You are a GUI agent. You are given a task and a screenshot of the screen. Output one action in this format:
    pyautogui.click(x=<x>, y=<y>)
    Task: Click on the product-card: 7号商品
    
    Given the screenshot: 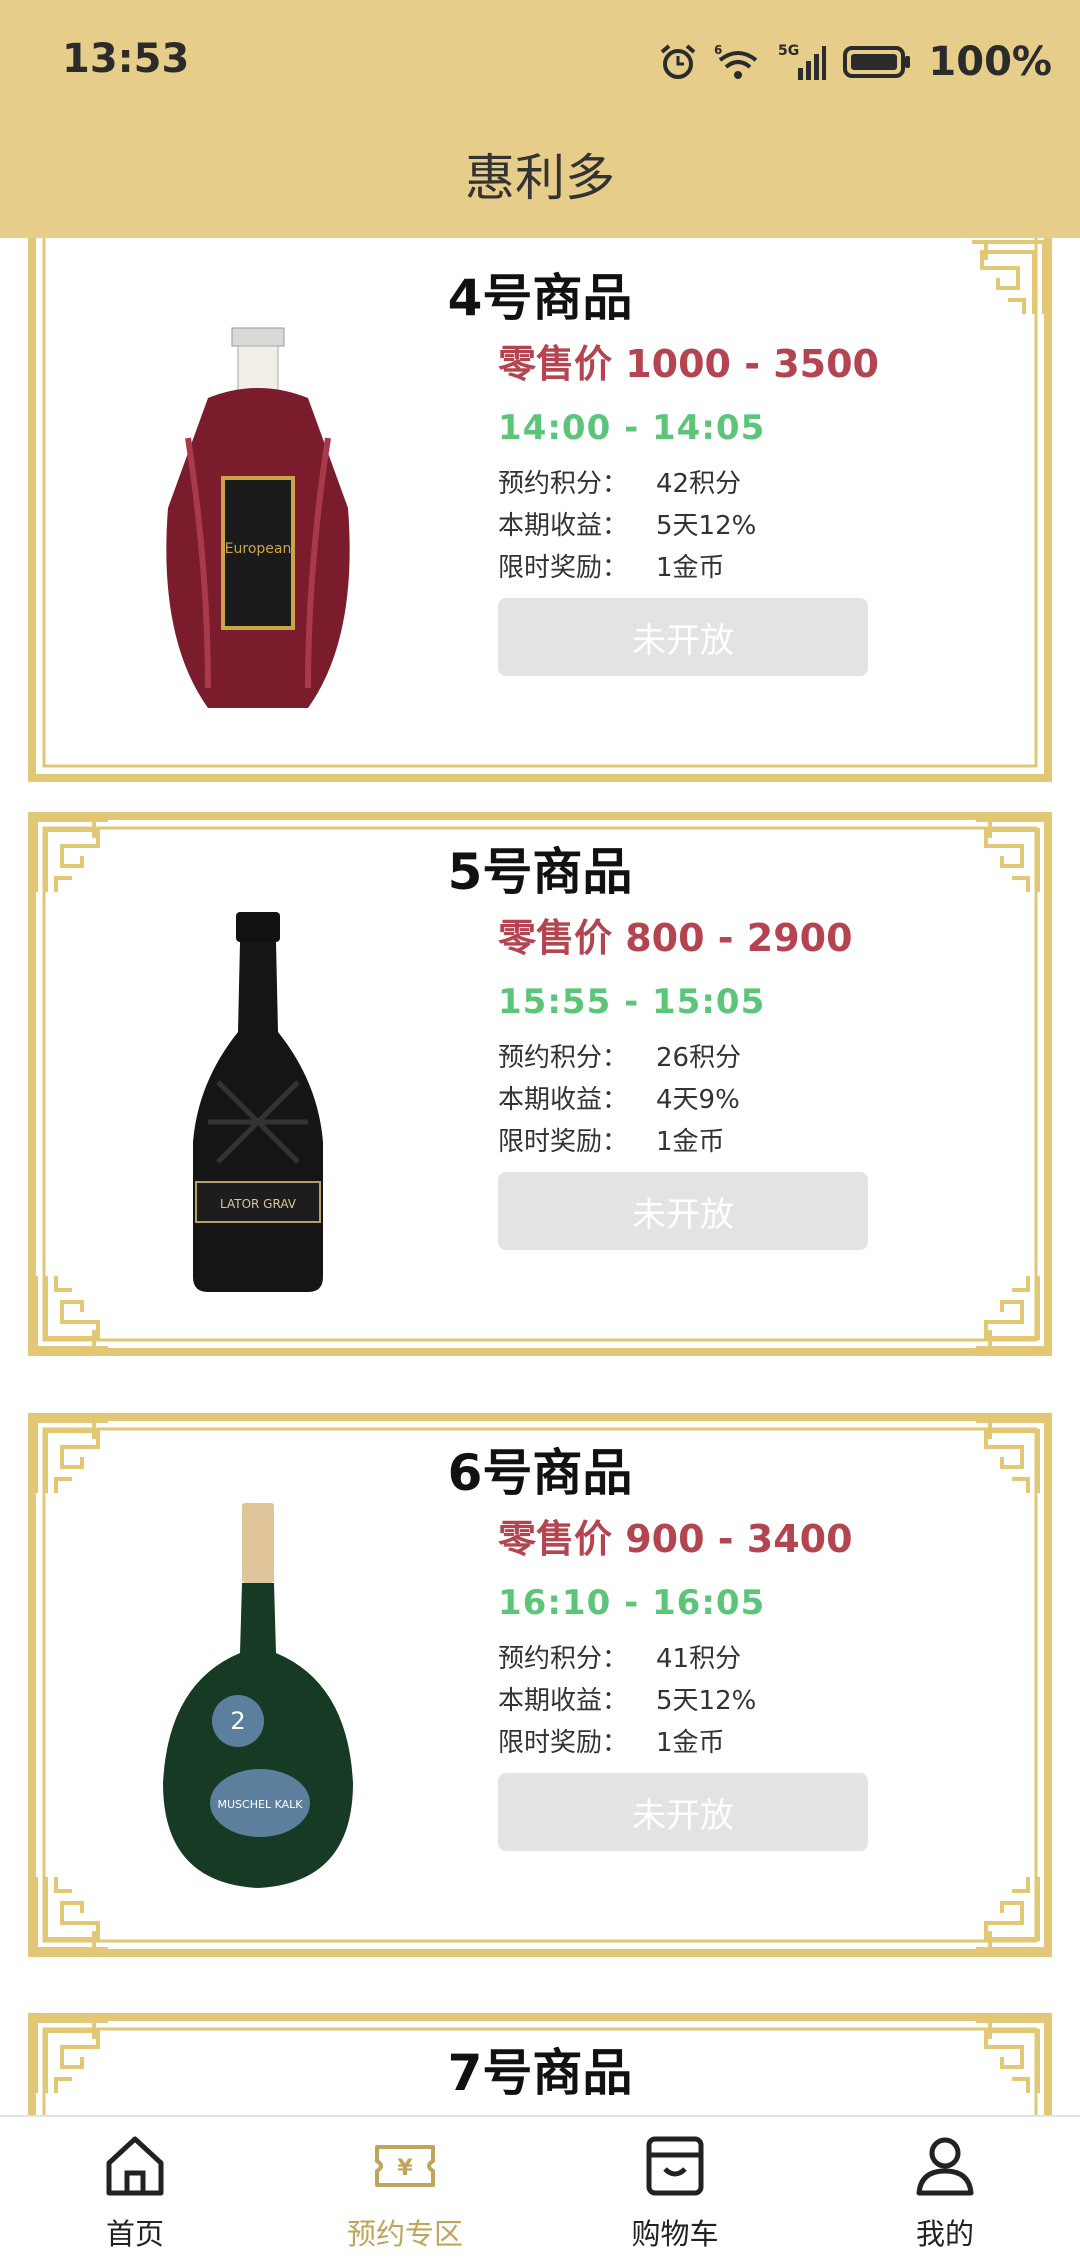 What is the action you would take?
    pyautogui.click(x=540, y=2068)
    